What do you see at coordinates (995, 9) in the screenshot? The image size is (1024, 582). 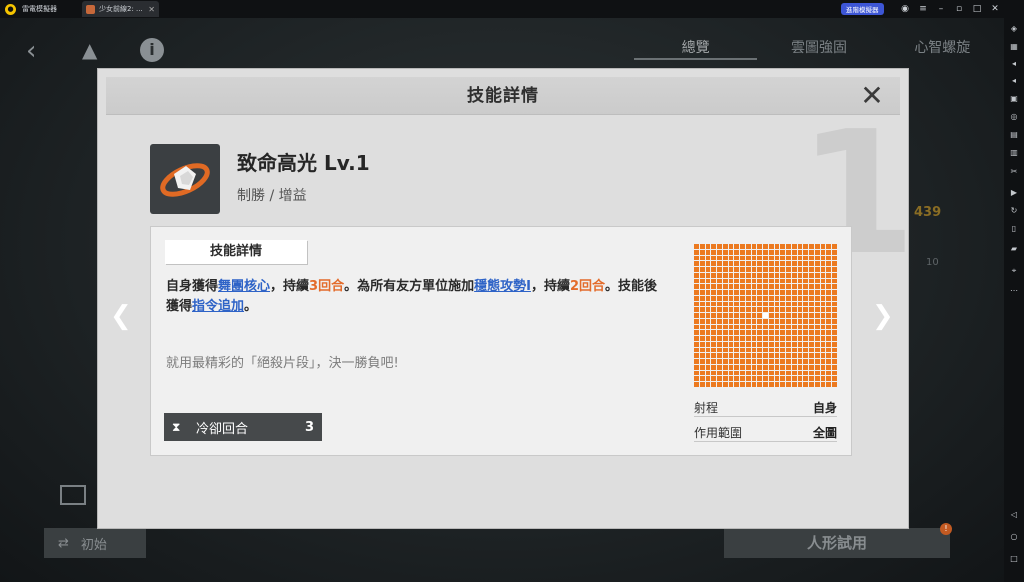 I see `close-window-icon: ✕` at bounding box center [995, 9].